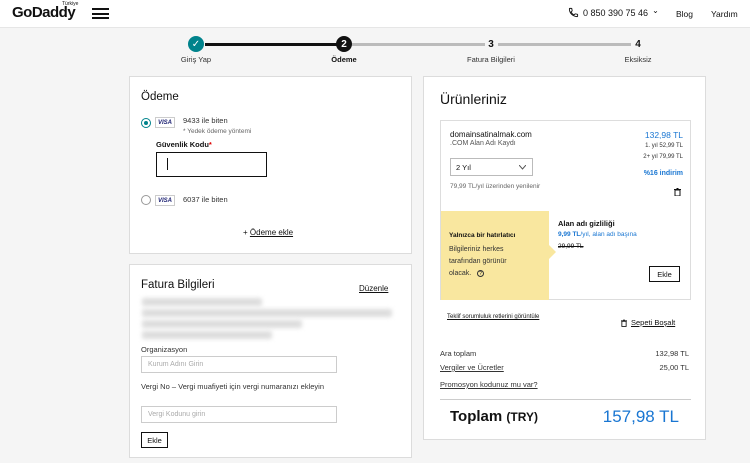 This screenshot has height=463, width=750. Describe the element at coordinates (211, 164) in the screenshot. I see `security-code-input` at that location.